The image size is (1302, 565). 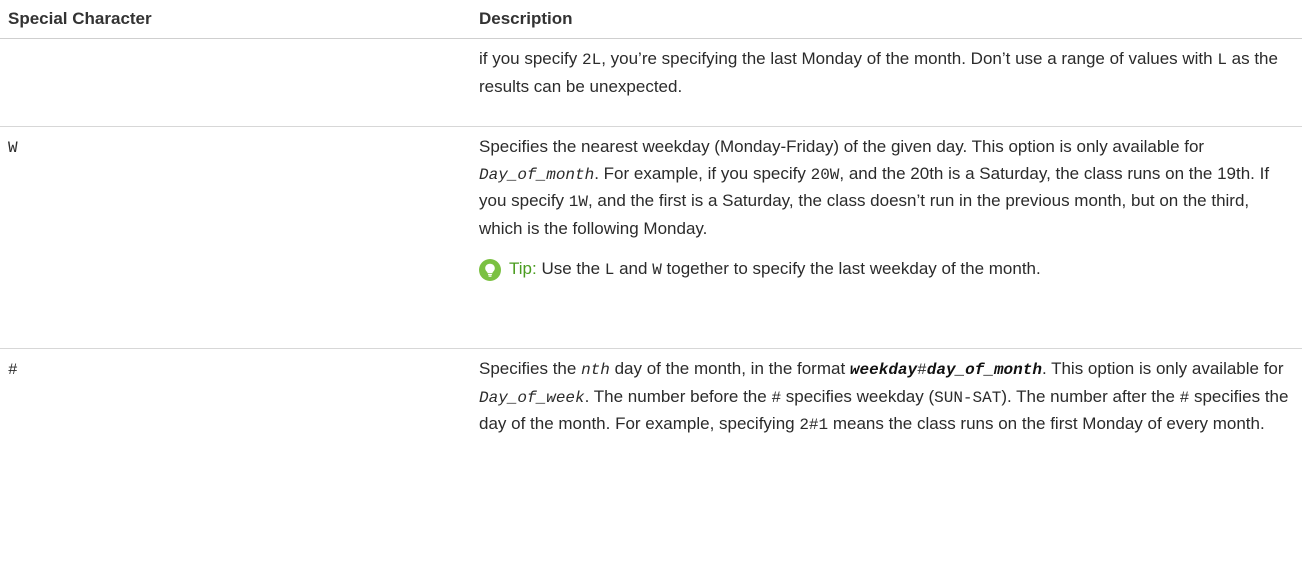 What do you see at coordinates (592, 60) in the screenshot?
I see `code-fragment: 2L` at bounding box center [592, 60].